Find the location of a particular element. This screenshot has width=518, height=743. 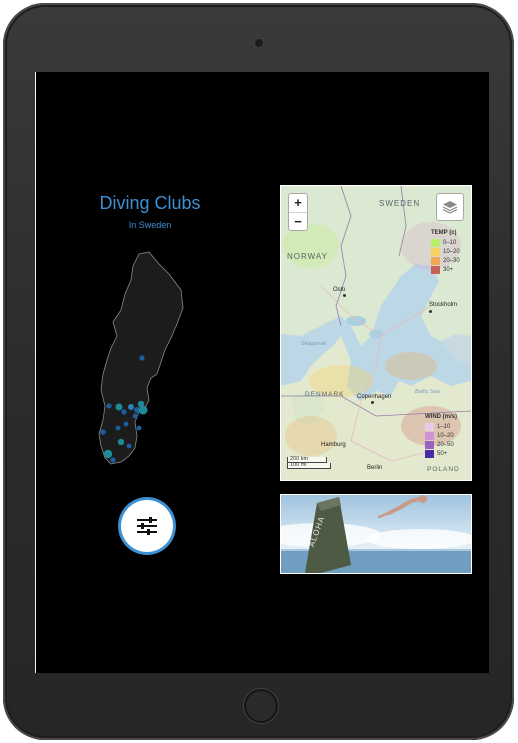

temp-legend: TEMP (c) 0–10 10–20 20–30 30+ is located at coordinates (445, 252).